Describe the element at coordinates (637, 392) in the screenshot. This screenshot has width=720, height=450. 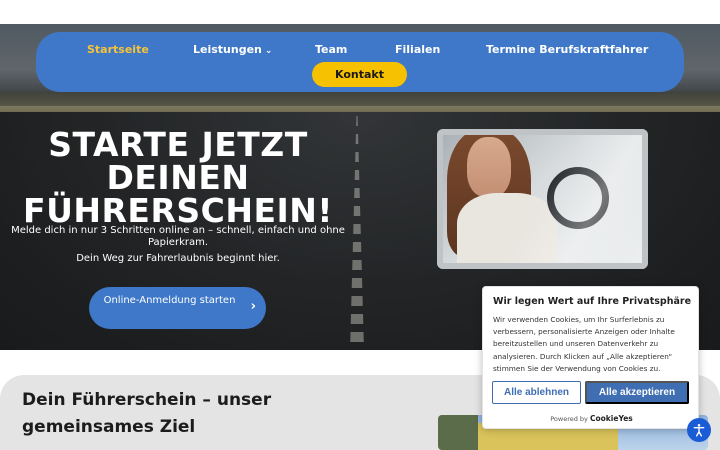
I see `accept-all-button: Alle akzeptieren` at that location.